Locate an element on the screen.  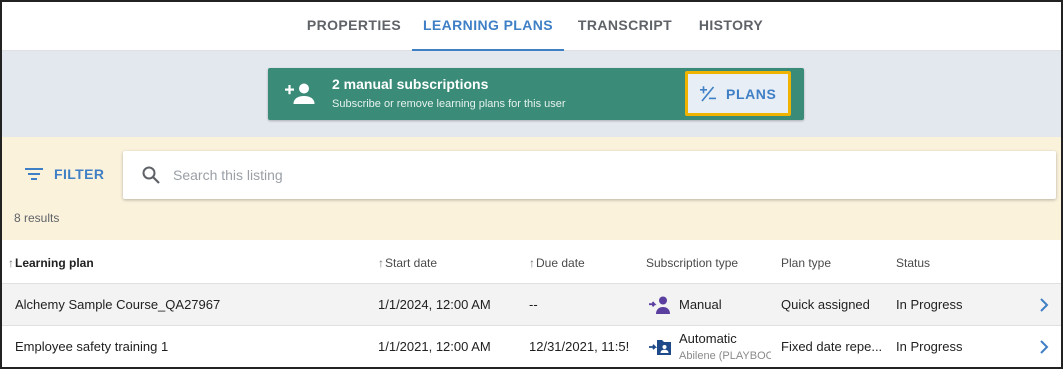
filter-label: FILTER is located at coordinates (79, 174).